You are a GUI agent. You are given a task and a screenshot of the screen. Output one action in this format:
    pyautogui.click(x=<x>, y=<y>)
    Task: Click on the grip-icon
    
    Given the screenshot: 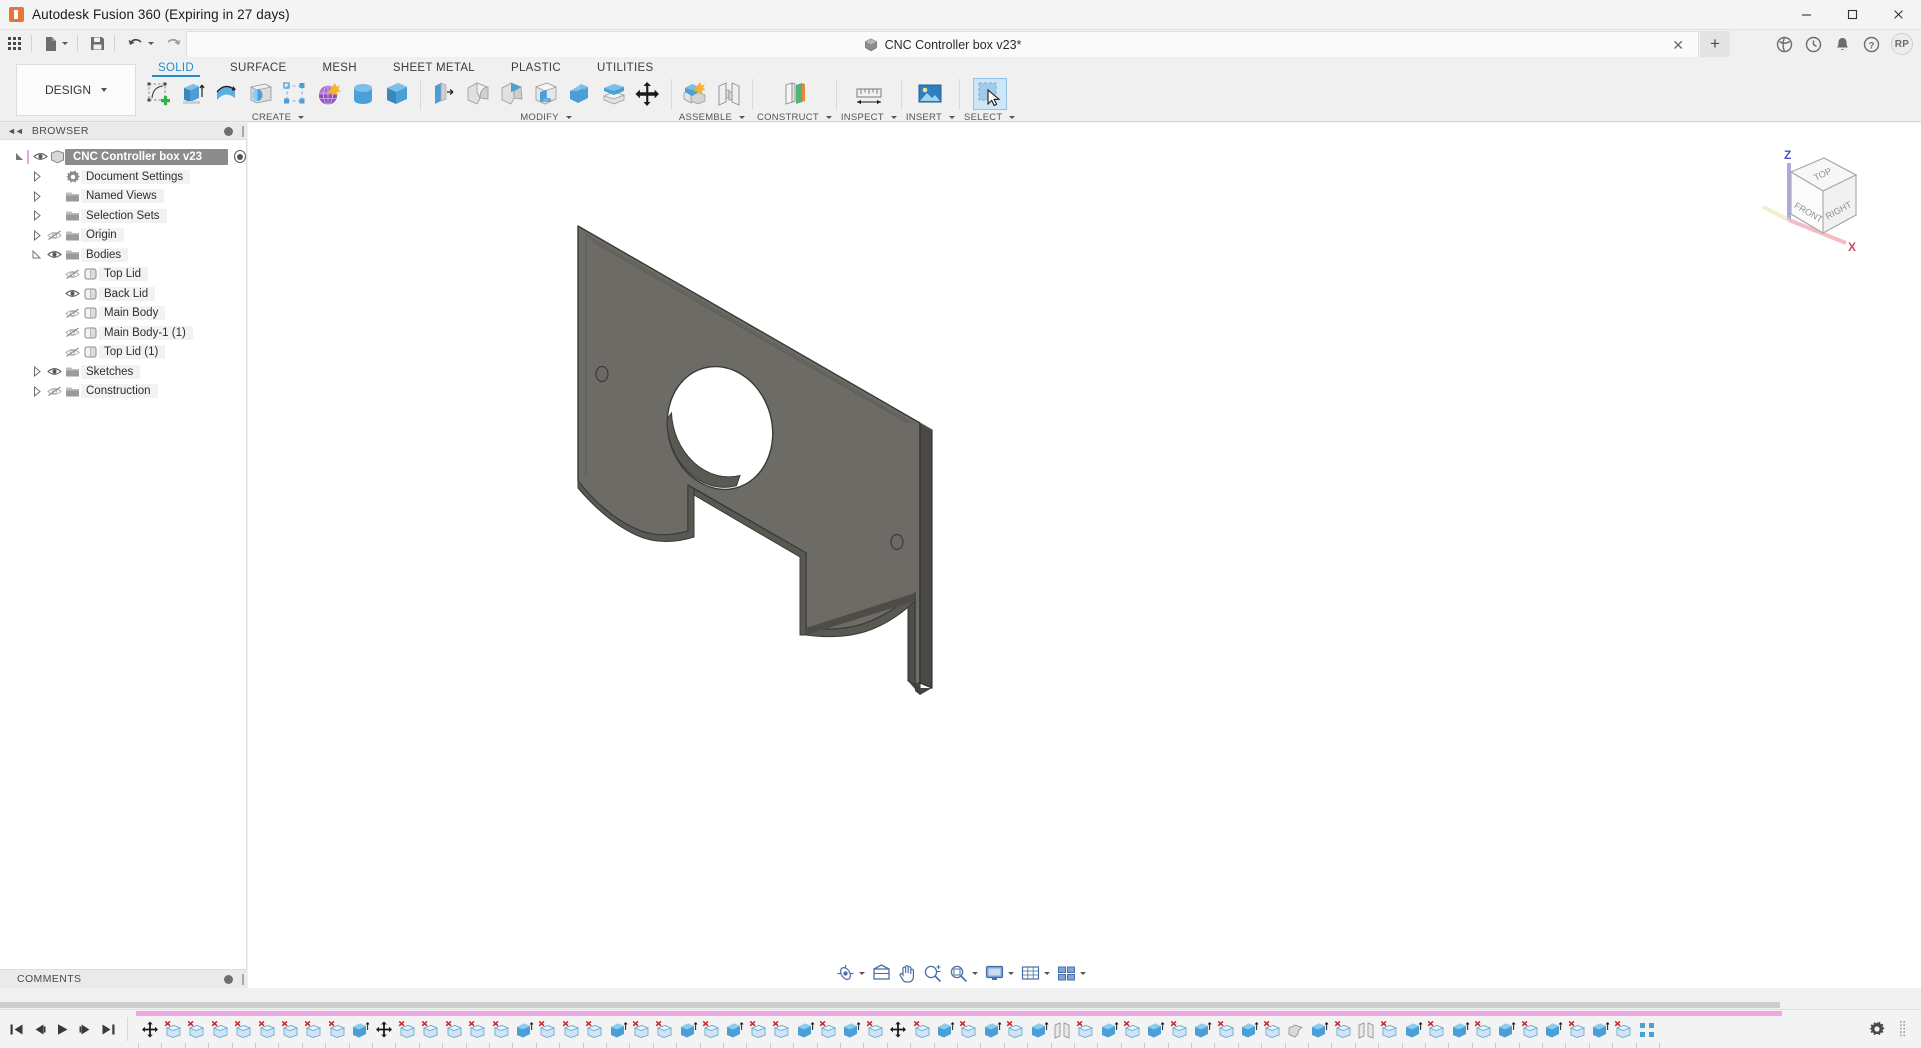 What is the action you would take?
    pyautogui.click(x=1902, y=1029)
    